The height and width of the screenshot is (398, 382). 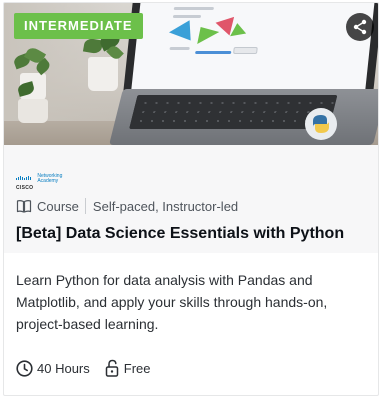 I want to click on duration-label: 40 Hours, so click(x=63, y=368).